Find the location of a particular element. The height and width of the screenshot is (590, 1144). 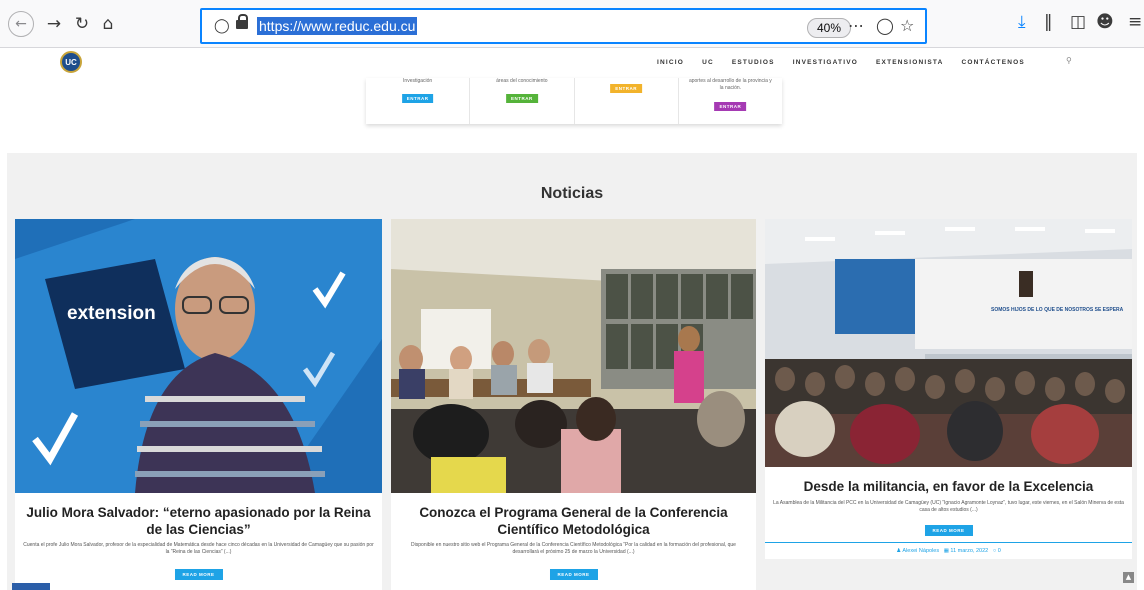

nav-extensionista: EXTENSIONISTA is located at coordinates (910, 62).